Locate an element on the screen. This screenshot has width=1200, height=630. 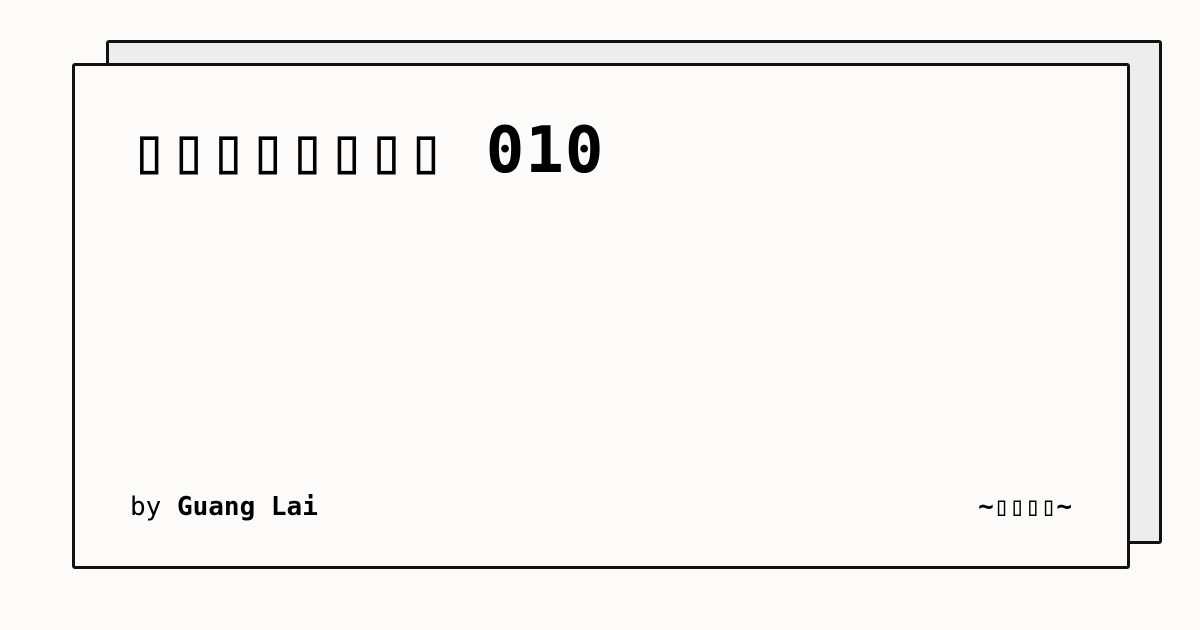
page-title: ▯▯▯▯▯▯▯▯ 010 is located at coordinates (367, 151).